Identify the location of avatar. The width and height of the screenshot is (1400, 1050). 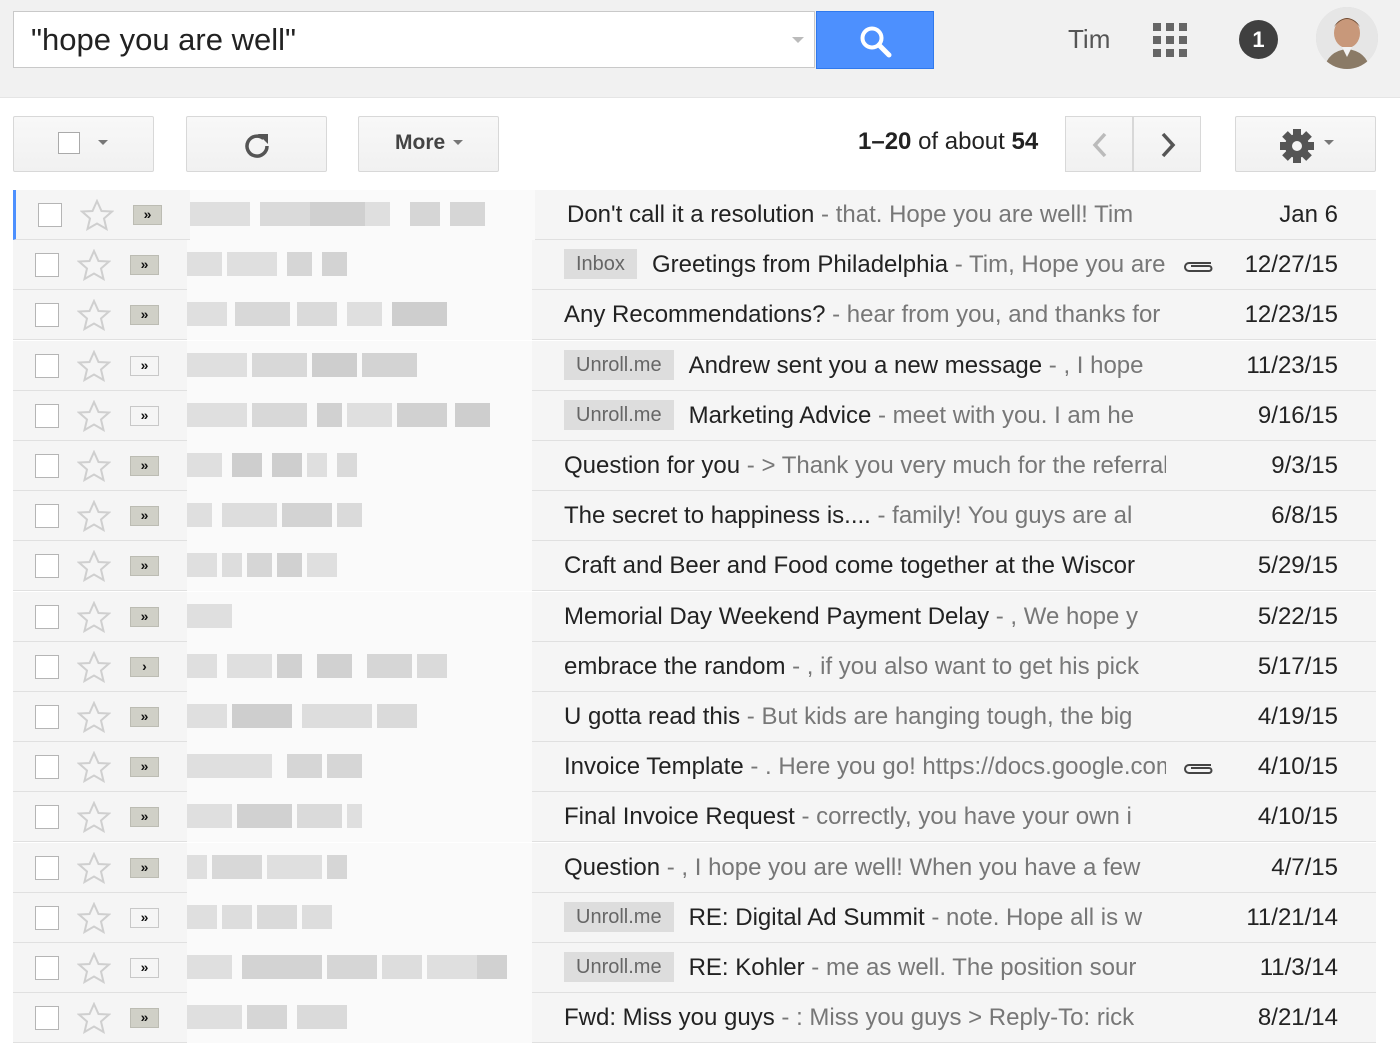
(1347, 38).